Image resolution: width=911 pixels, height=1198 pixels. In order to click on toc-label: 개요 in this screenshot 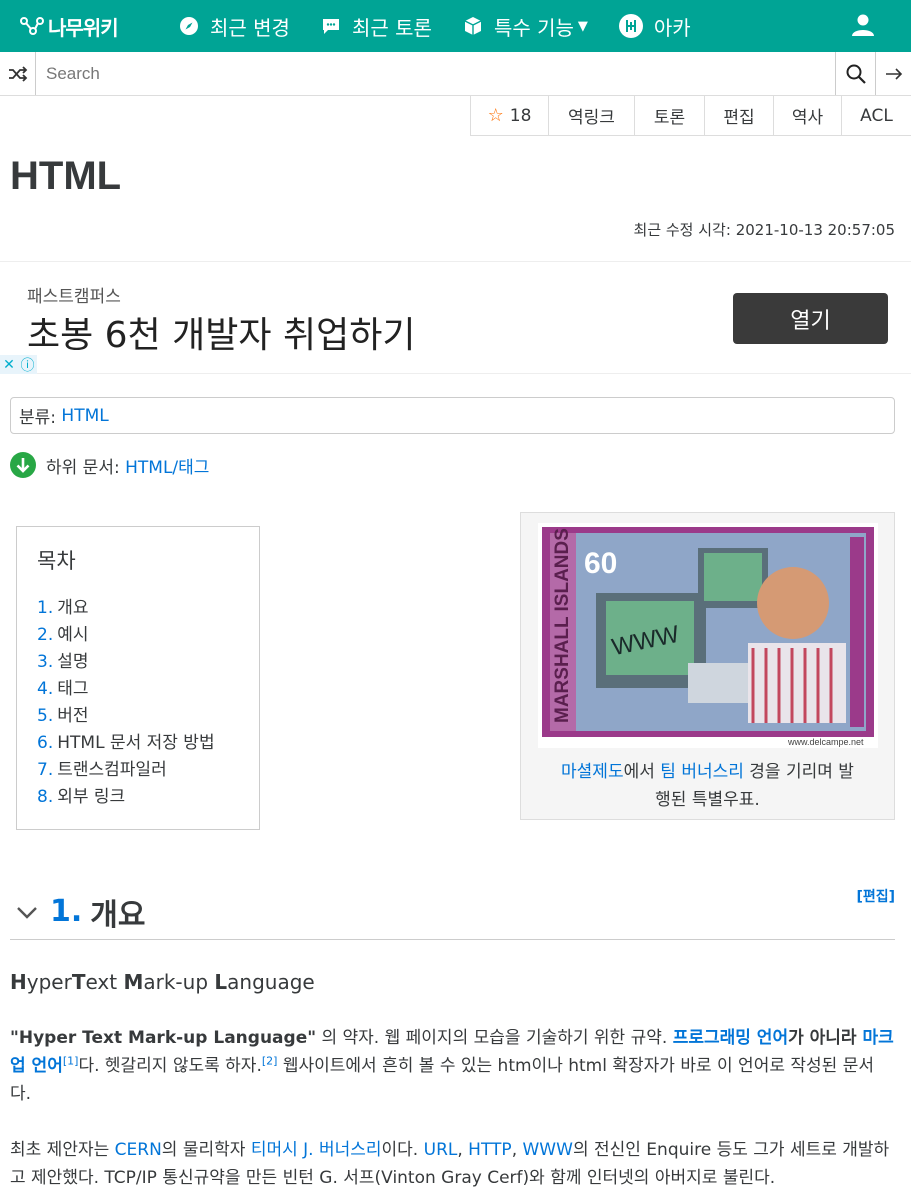, I will do `click(73, 608)`.